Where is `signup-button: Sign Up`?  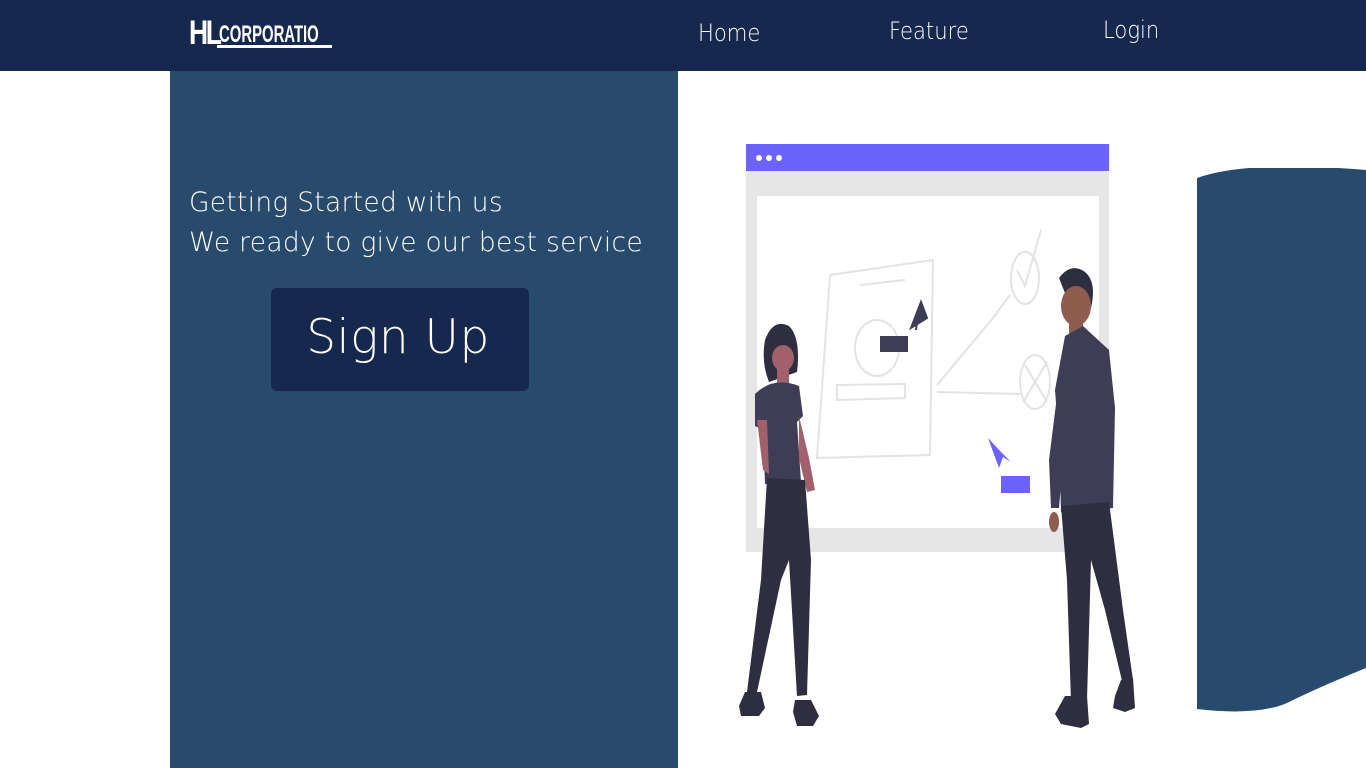
signup-button: Sign Up is located at coordinates (400, 339).